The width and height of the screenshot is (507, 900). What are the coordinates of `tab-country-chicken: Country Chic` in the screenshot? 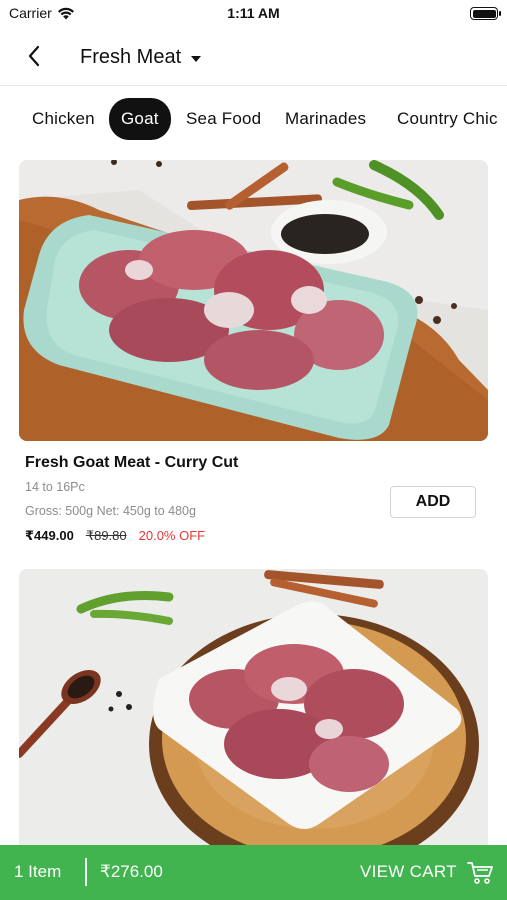 It's located at (446, 119).